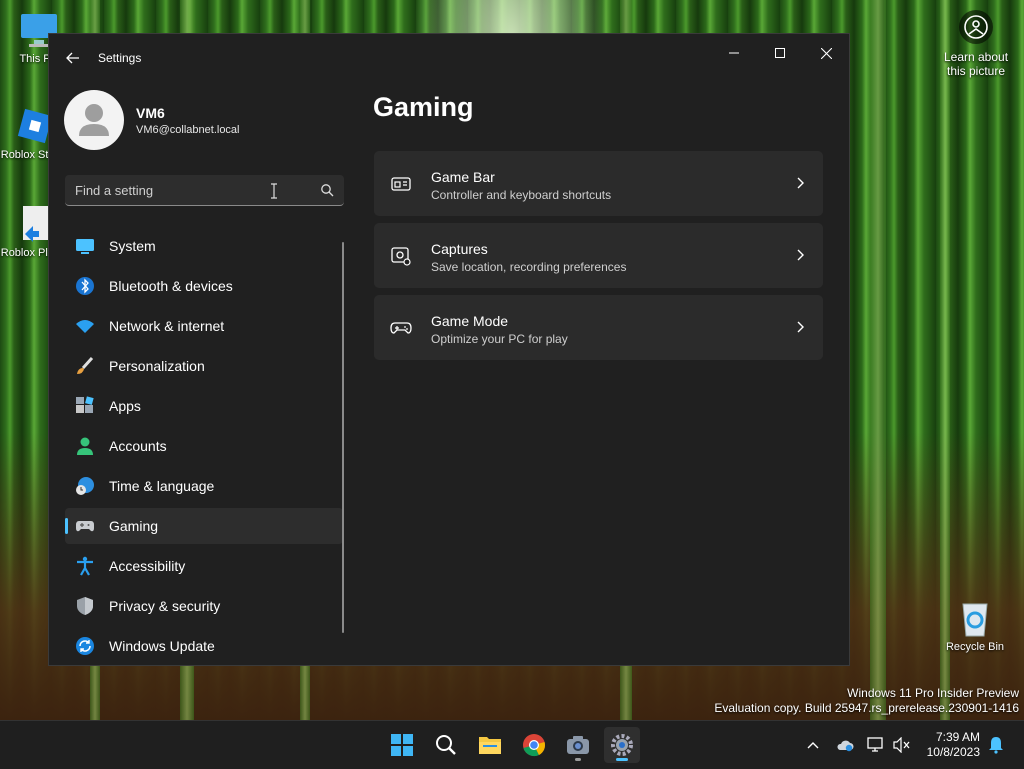 The height and width of the screenshot is (769, 1024). I want to click on camera-location-icon, so click(976, 27).